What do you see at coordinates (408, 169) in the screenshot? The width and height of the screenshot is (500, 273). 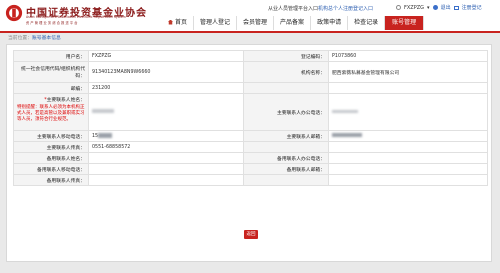 I see `backup-contact-email-value` at bounding box center [408, 169].